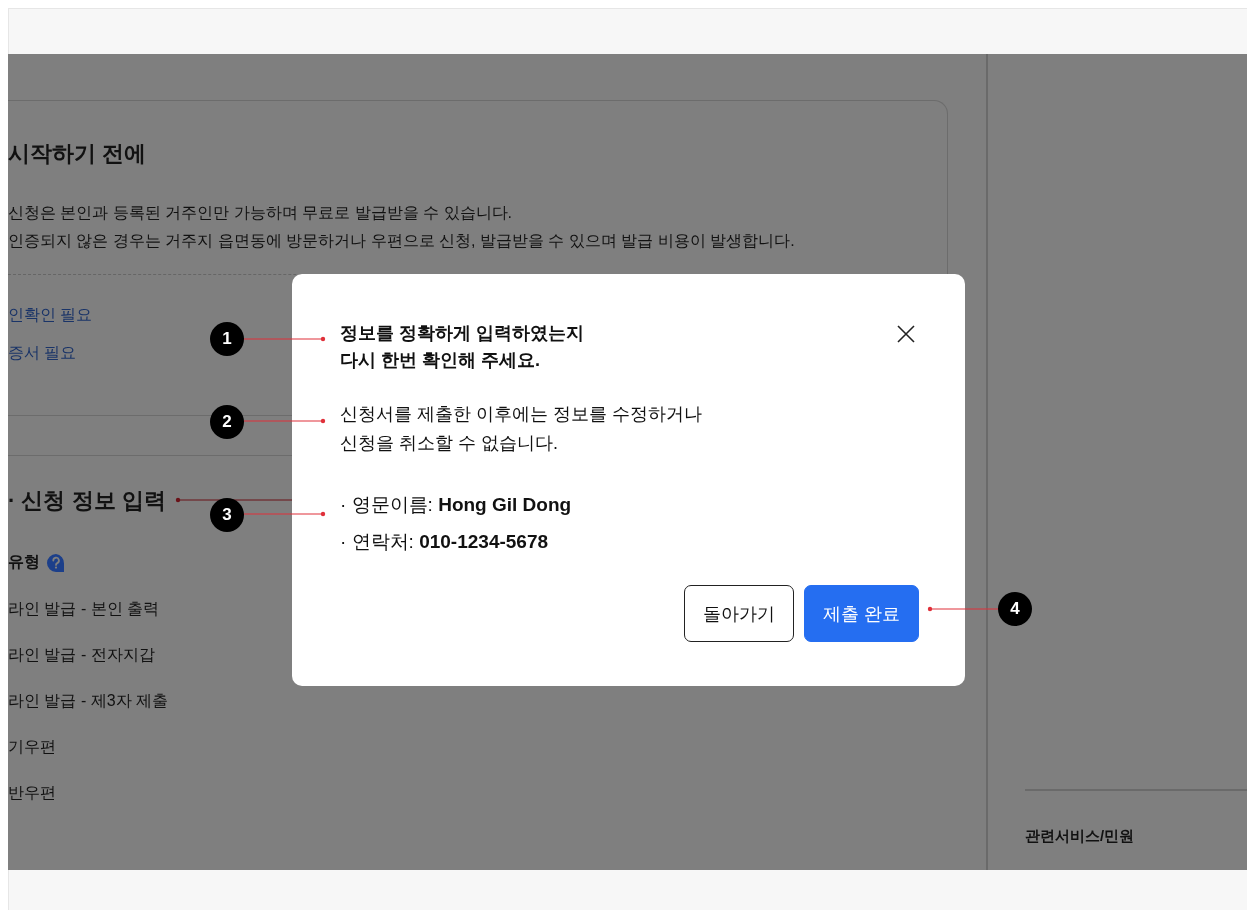 The image size is (1247, 910). I want to click on close-icon, so click(906, 334).